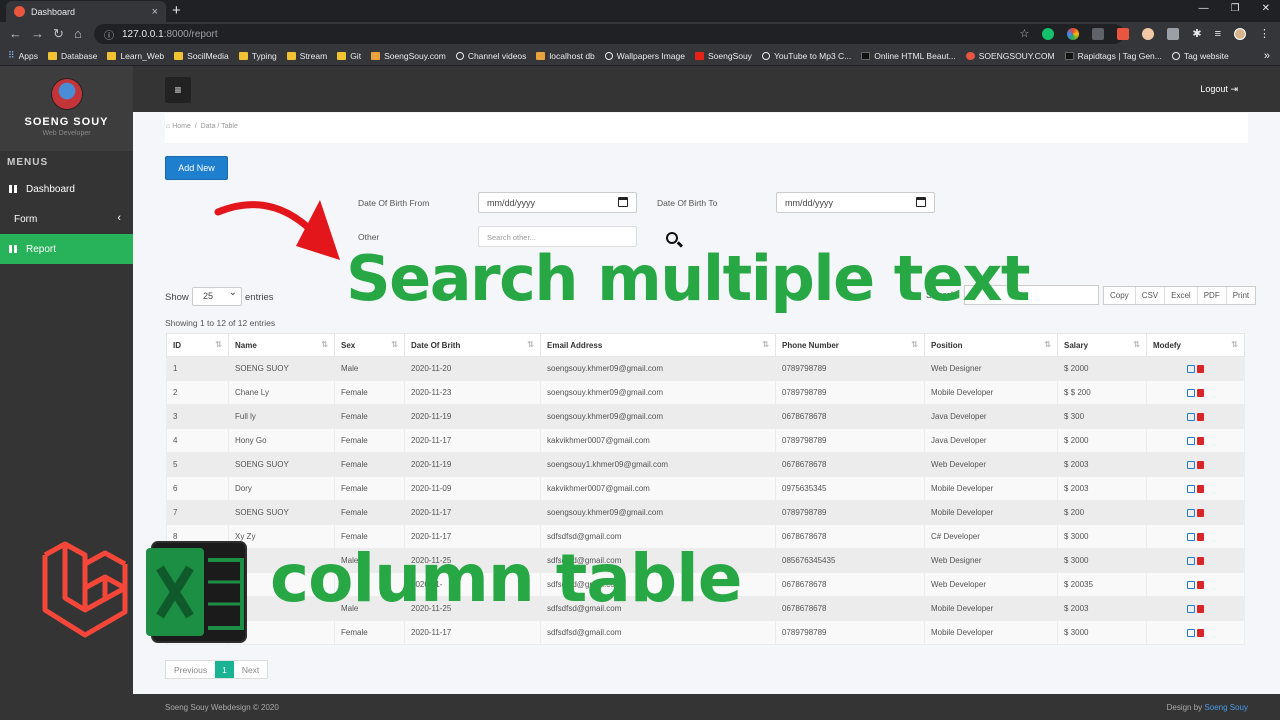 This screenshot has height=720, width=1280. Describe the element at coordinates (176, 10) in the screenshot. I see `new-tab-icon: +` at that location.